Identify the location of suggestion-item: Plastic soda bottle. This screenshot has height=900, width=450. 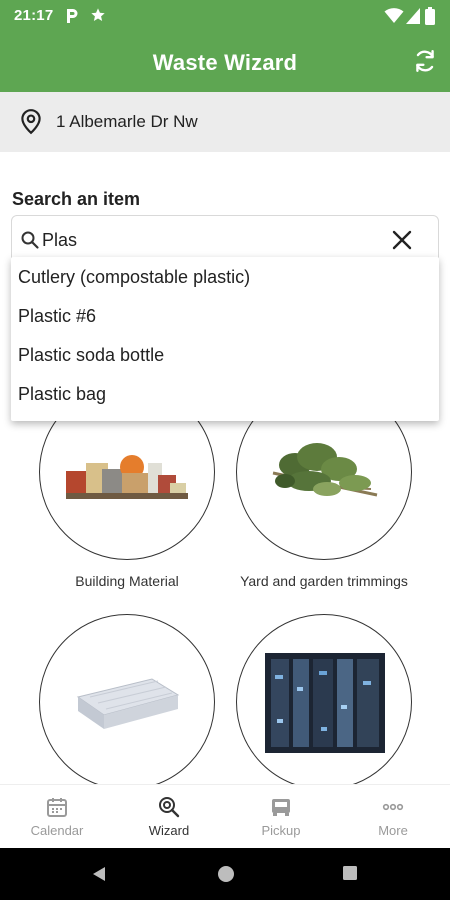
(225, 362).